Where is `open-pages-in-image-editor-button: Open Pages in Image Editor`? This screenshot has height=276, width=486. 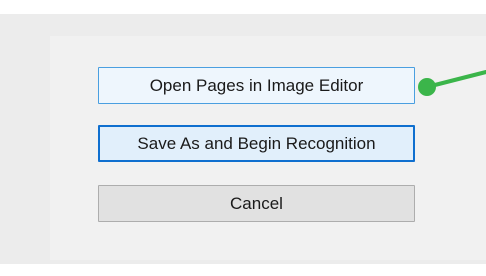
open-pages-in-image-editor-button: Open Pages in Image Editor is located at coordinates (256, 85).